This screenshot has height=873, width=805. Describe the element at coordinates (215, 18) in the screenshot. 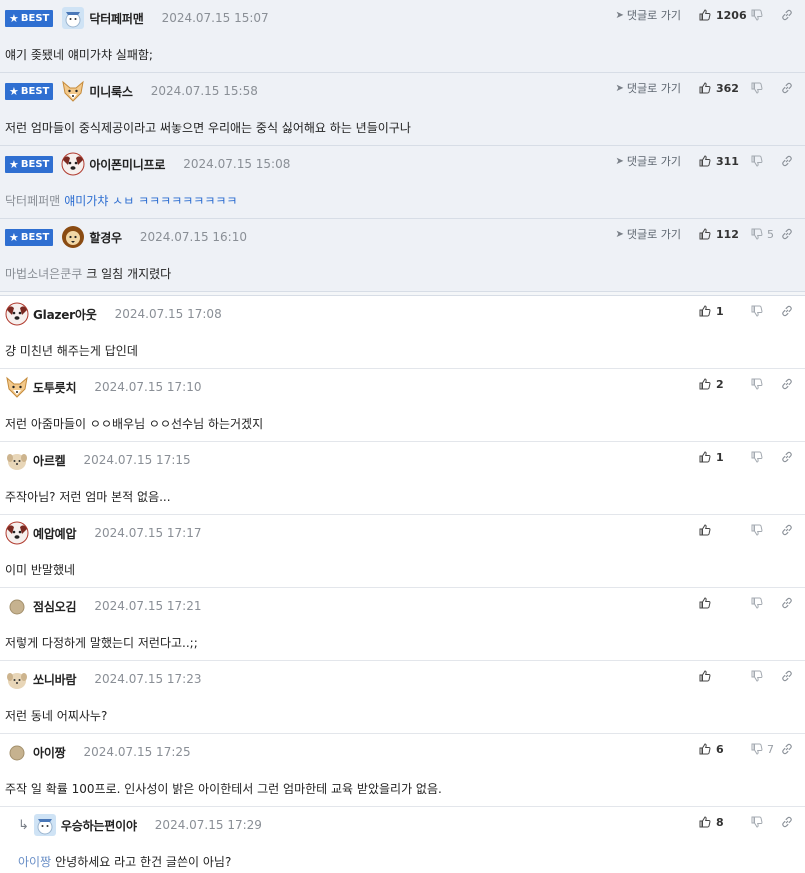

I see `comment-date: 2024.07.15 15:07` at that location.